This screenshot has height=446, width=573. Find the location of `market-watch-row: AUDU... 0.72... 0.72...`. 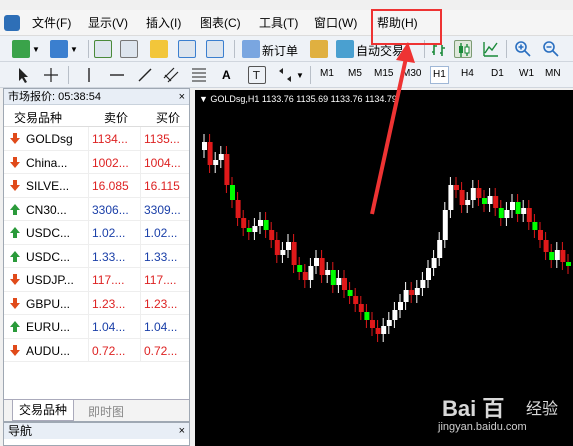

market-watch-row: AUDU... 0.72... 0.72... is located at coordinates (96, 350).